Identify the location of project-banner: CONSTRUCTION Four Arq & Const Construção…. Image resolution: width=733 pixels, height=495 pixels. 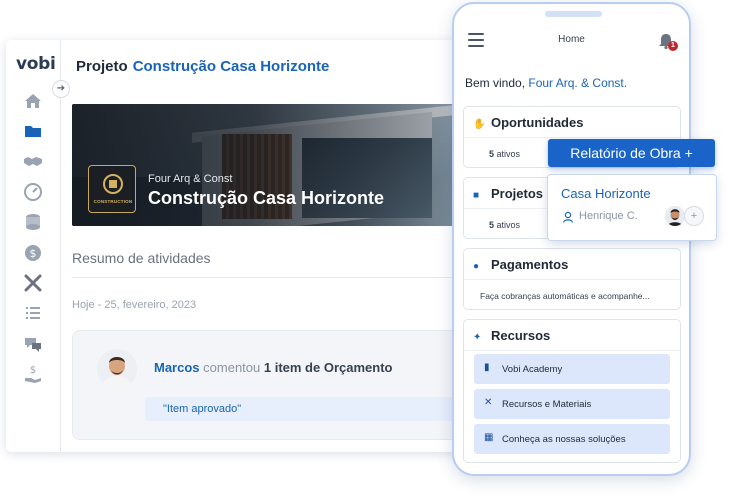
(269, 165).